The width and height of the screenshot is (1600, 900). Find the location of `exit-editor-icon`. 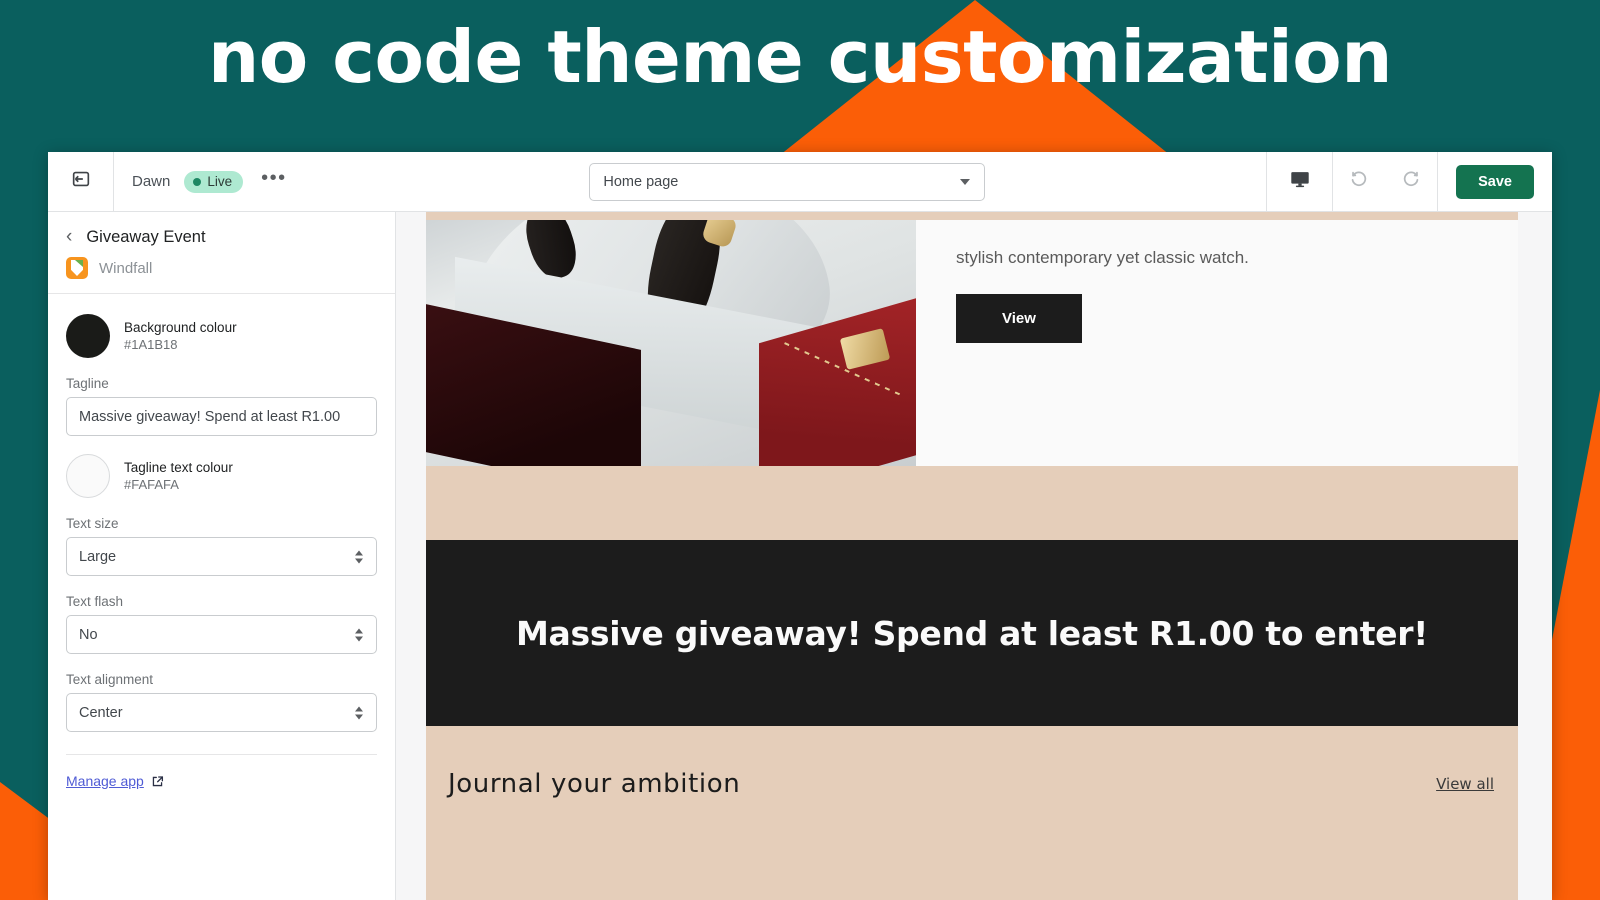

exit-editor-icon is located at coordinates (81, 181).